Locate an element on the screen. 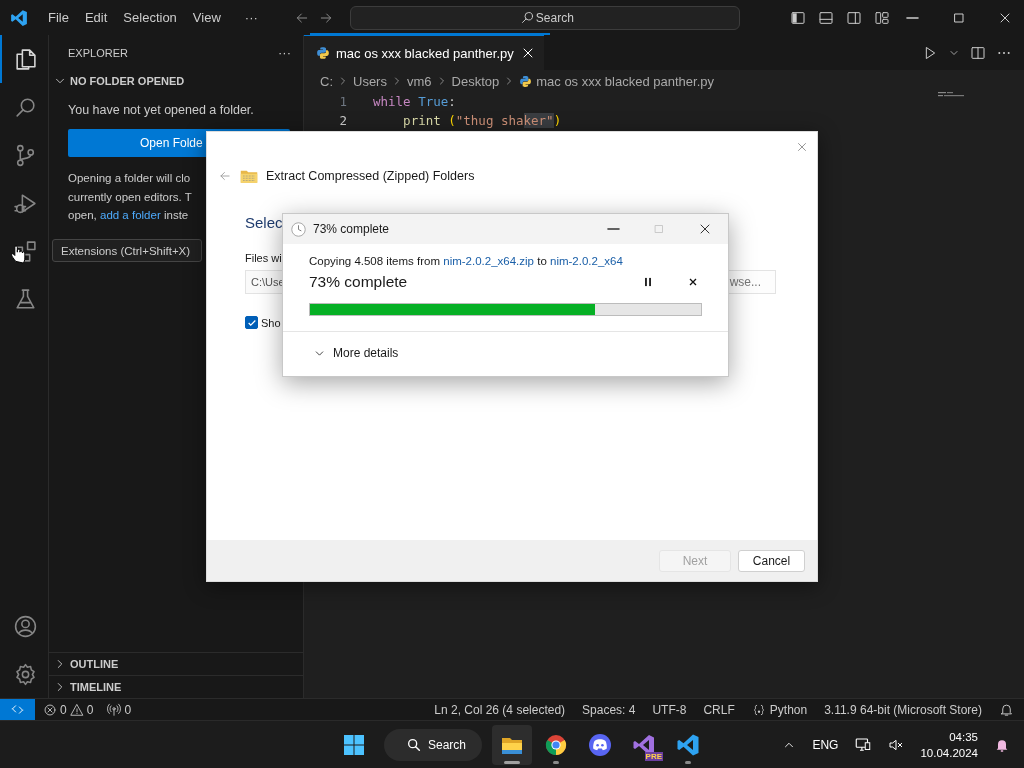 The image size is (1024, 768). clock-time: 04:35 is located at coordinates (963, 736).